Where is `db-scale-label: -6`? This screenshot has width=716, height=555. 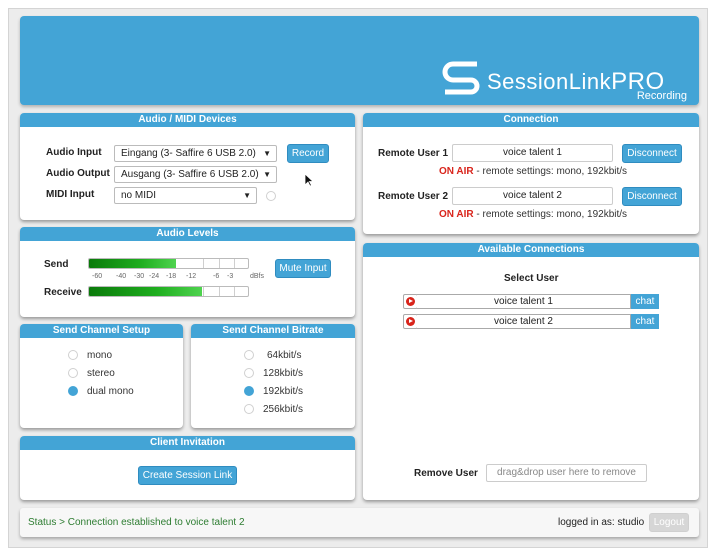
db-scale-label: -6 is located at coordinates (216, 276).